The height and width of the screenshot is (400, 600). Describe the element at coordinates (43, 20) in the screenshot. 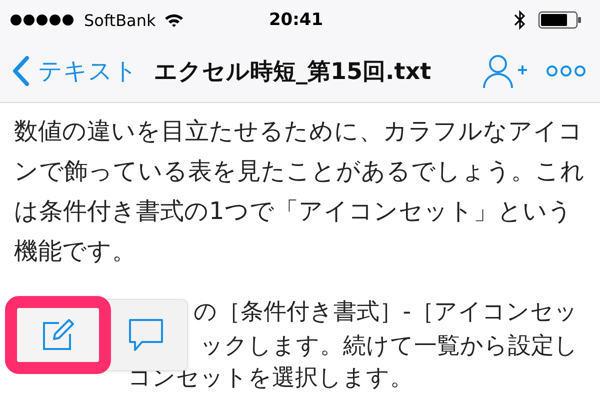

I see `signal-icon` at that location.